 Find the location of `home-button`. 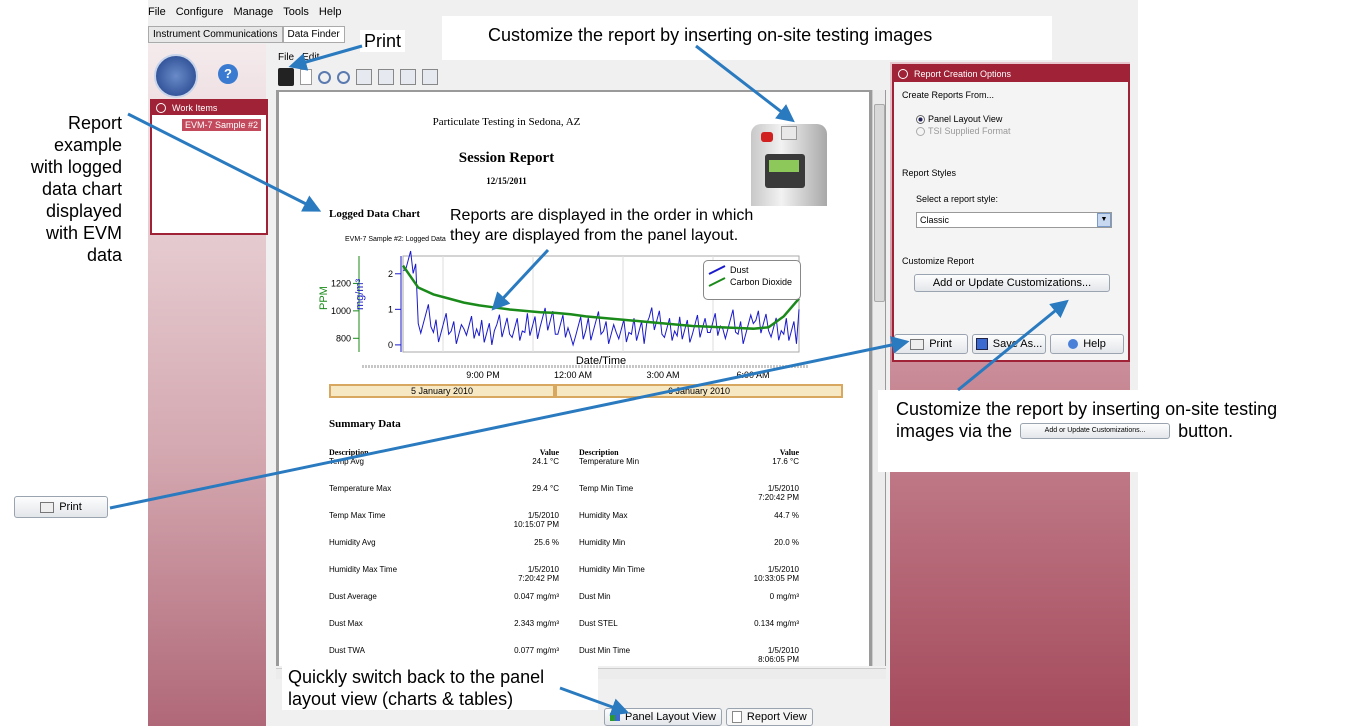

home-button is located at coordinates (176, 76).